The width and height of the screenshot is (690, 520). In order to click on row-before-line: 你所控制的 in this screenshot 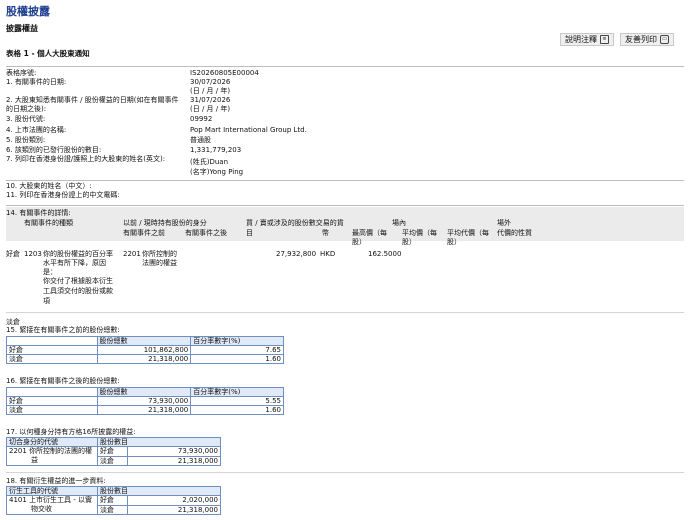, I will do `click(159, 254)`.